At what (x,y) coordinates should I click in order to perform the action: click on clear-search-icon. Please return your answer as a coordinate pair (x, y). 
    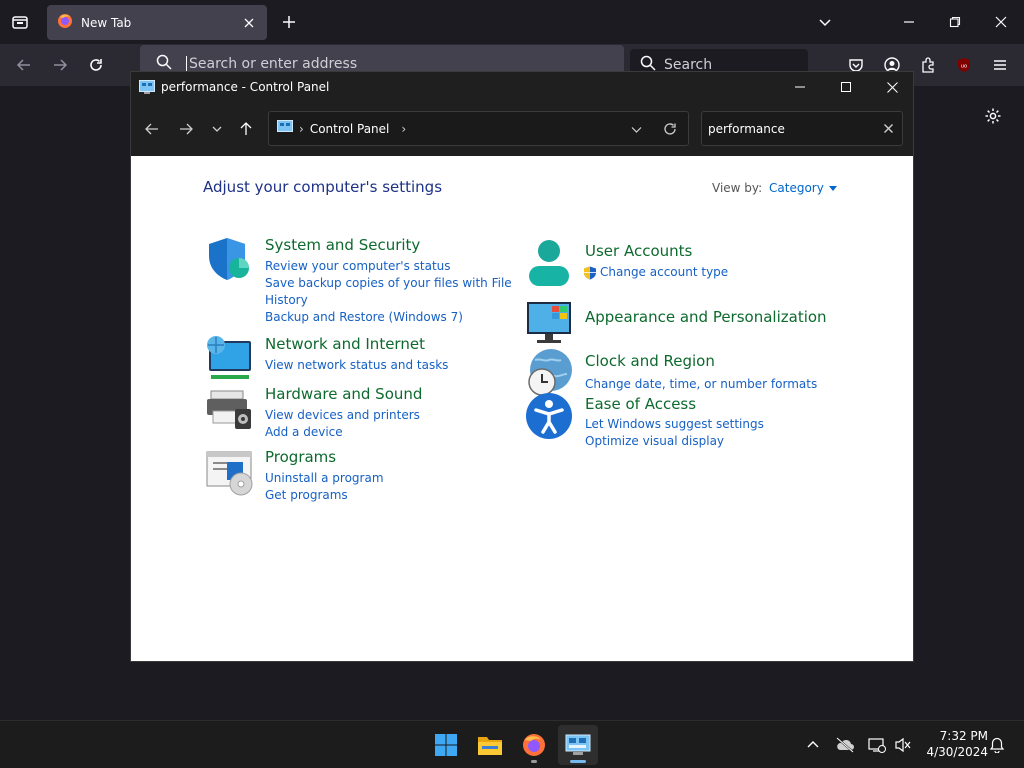
    Looking at the image, I should click on (888, 129).